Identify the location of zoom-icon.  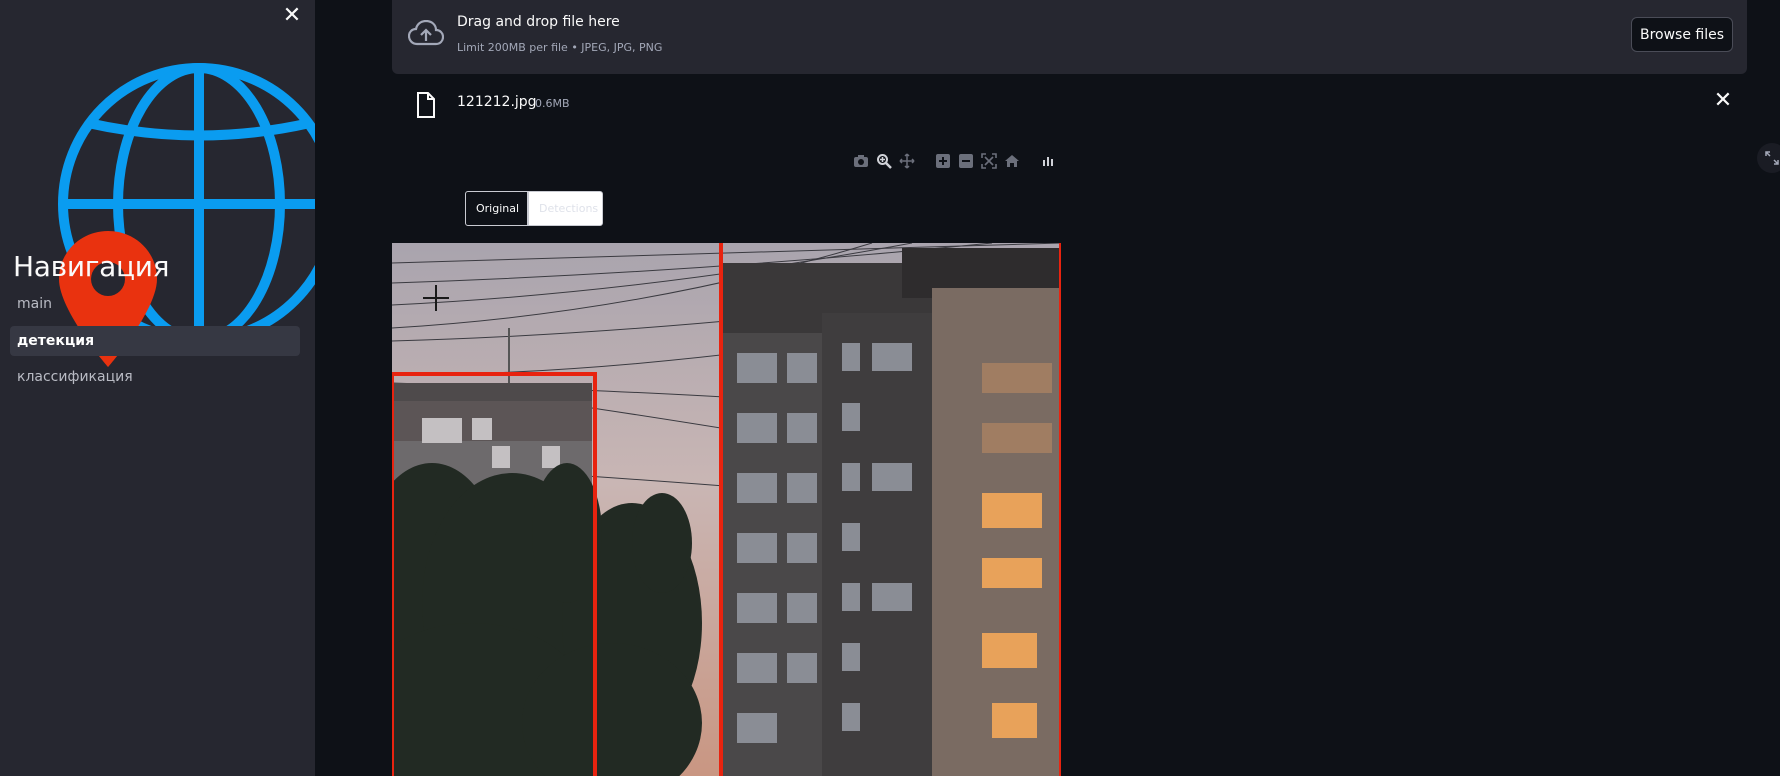
(884, 161).